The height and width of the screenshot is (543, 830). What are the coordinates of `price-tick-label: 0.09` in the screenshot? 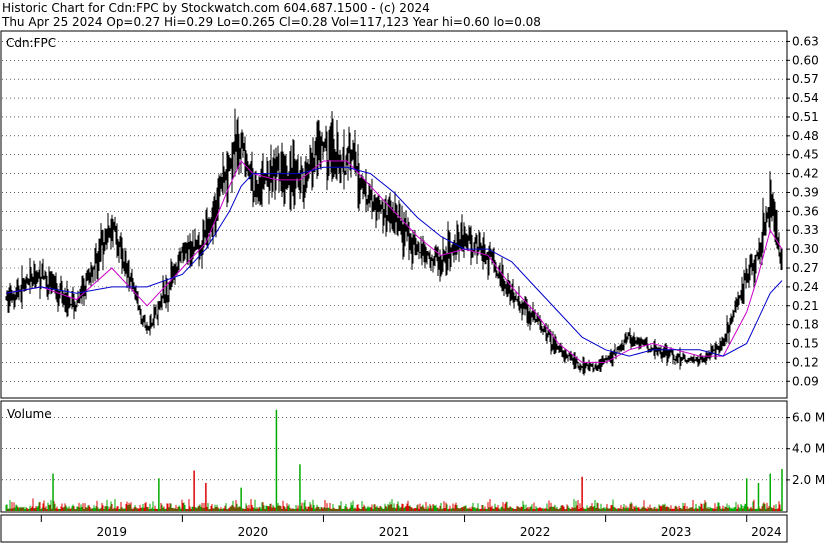 It's located at (805, 381).